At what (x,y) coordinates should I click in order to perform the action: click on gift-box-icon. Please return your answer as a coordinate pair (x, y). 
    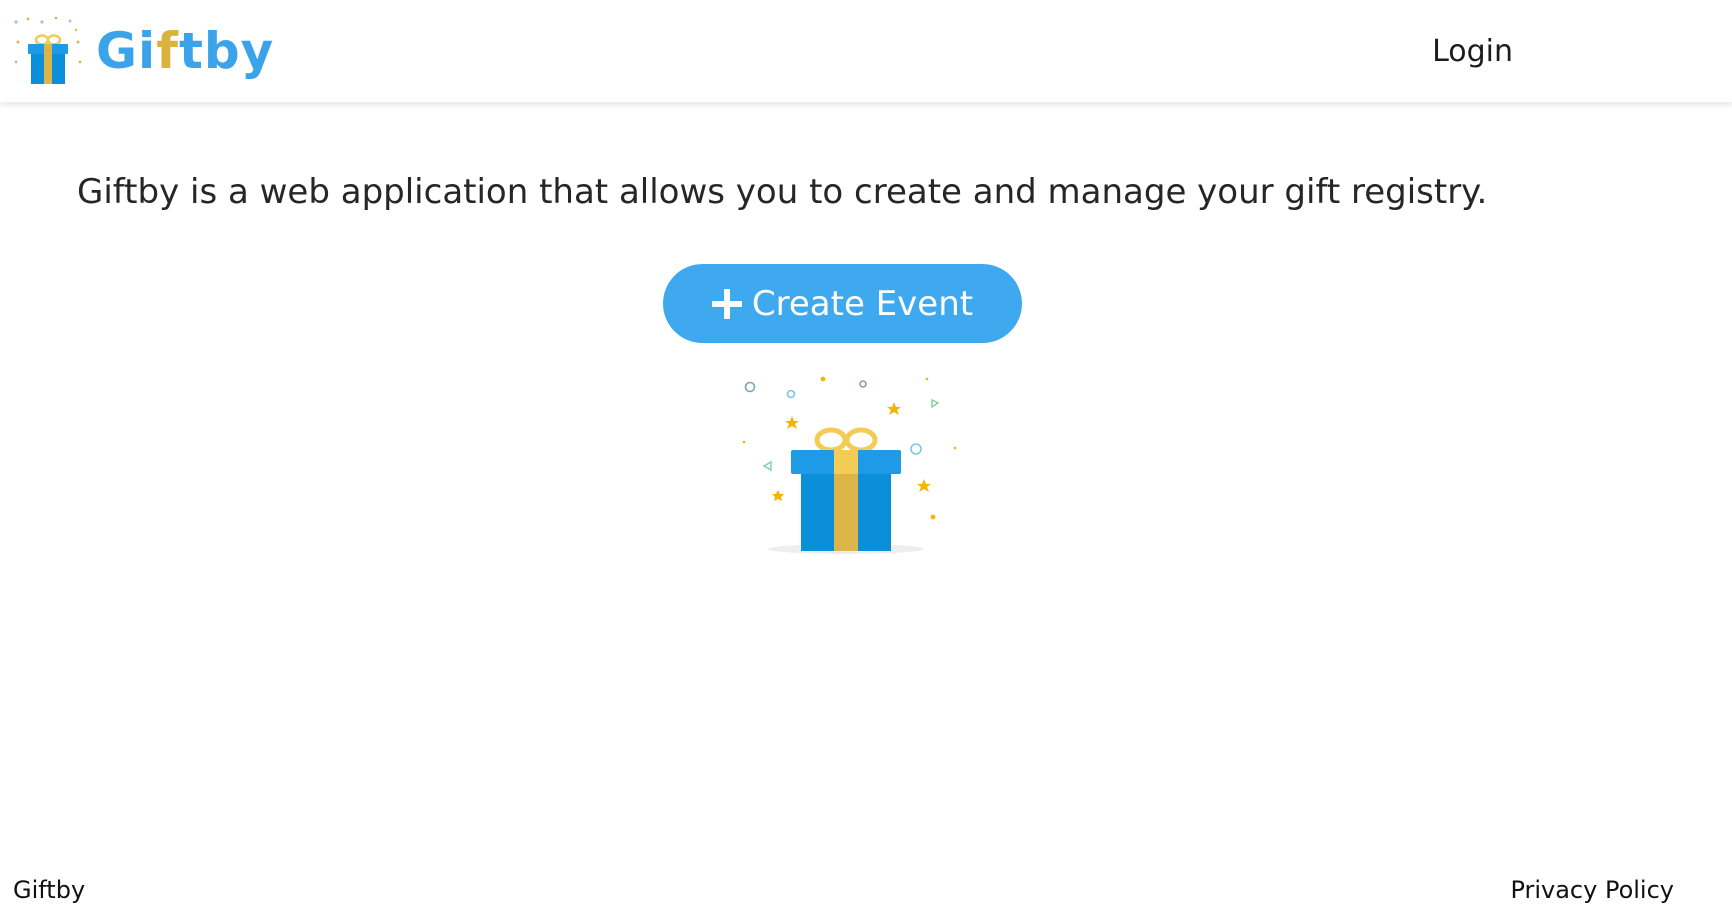
    Looking at the image, I should click on (48, 50).